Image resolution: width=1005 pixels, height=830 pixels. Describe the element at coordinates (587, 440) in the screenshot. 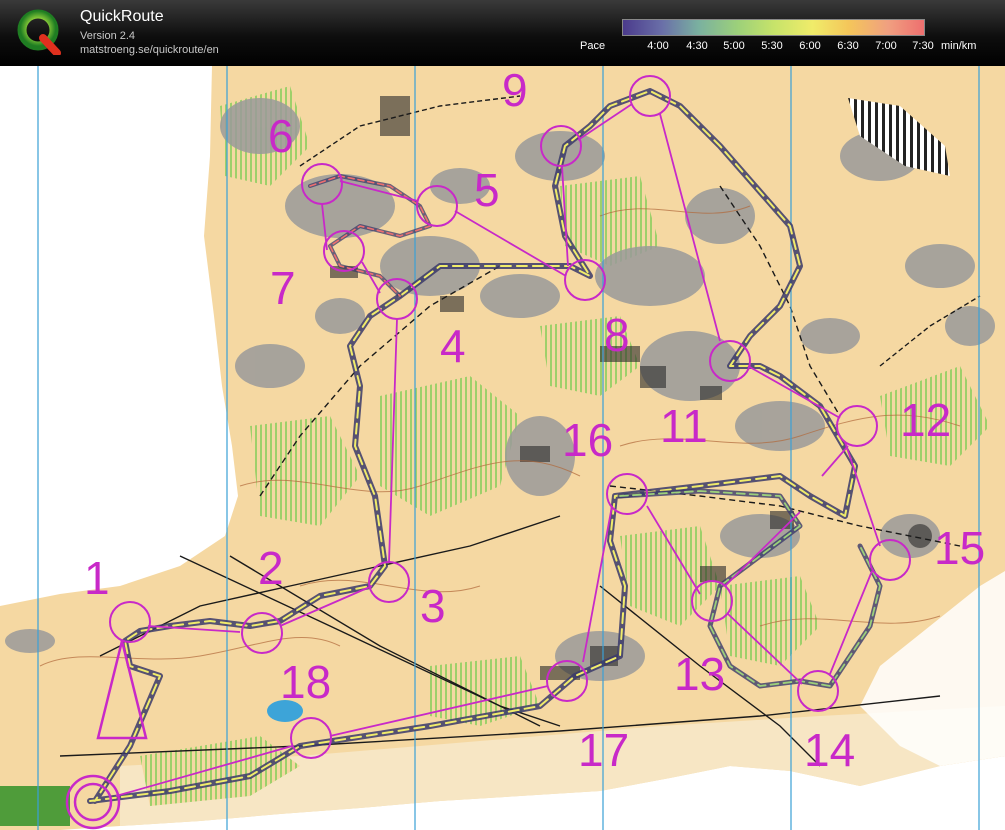

I see `control-number-16: 16` at that location.